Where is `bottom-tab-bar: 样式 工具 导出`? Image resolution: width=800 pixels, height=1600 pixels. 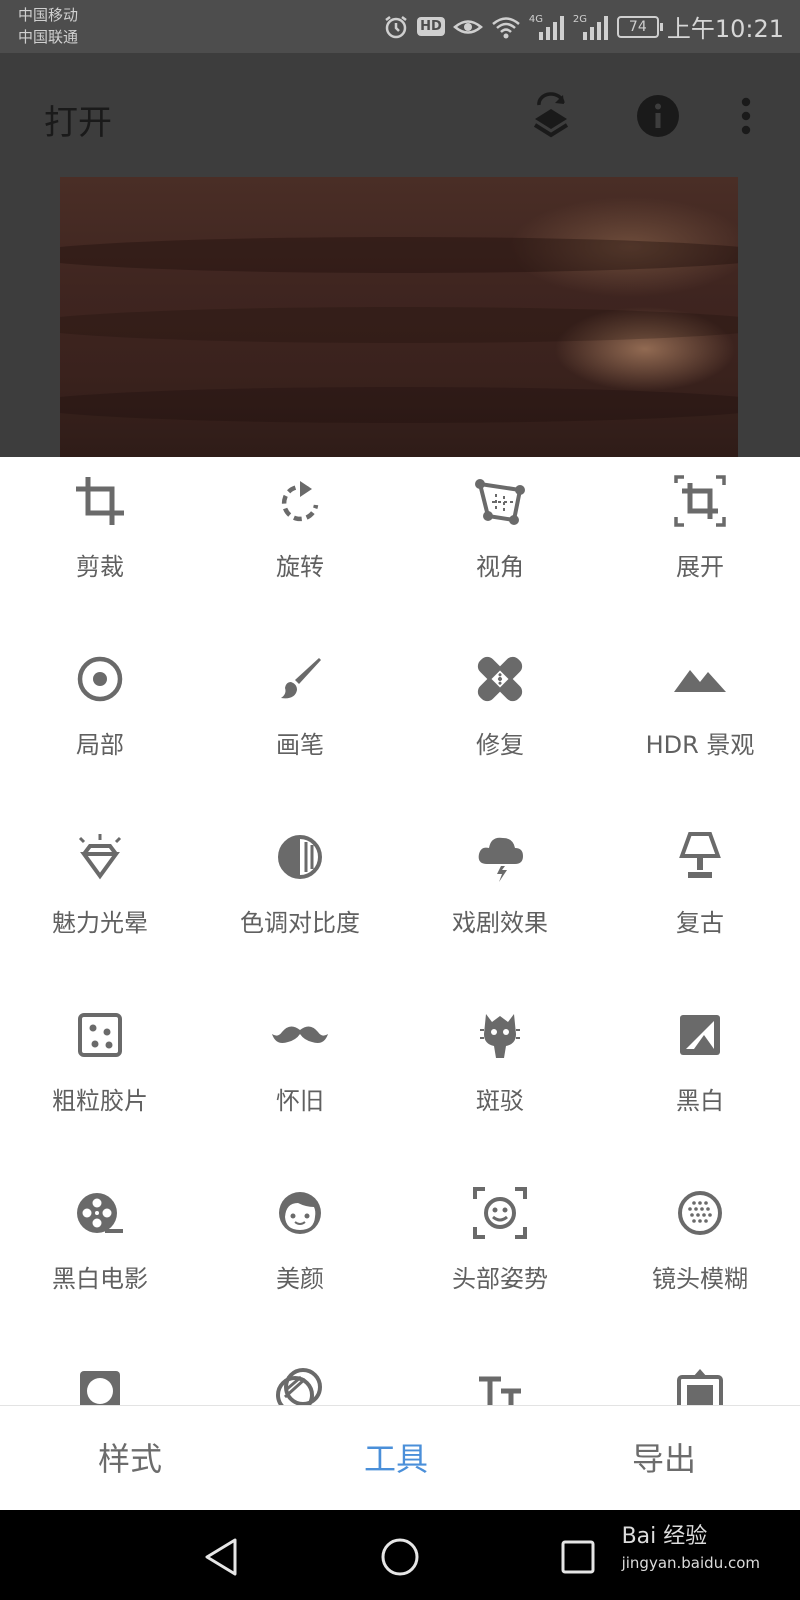 bottom-tab-bar: 样式 工具 导出 is located at coordinates (400, 1458).